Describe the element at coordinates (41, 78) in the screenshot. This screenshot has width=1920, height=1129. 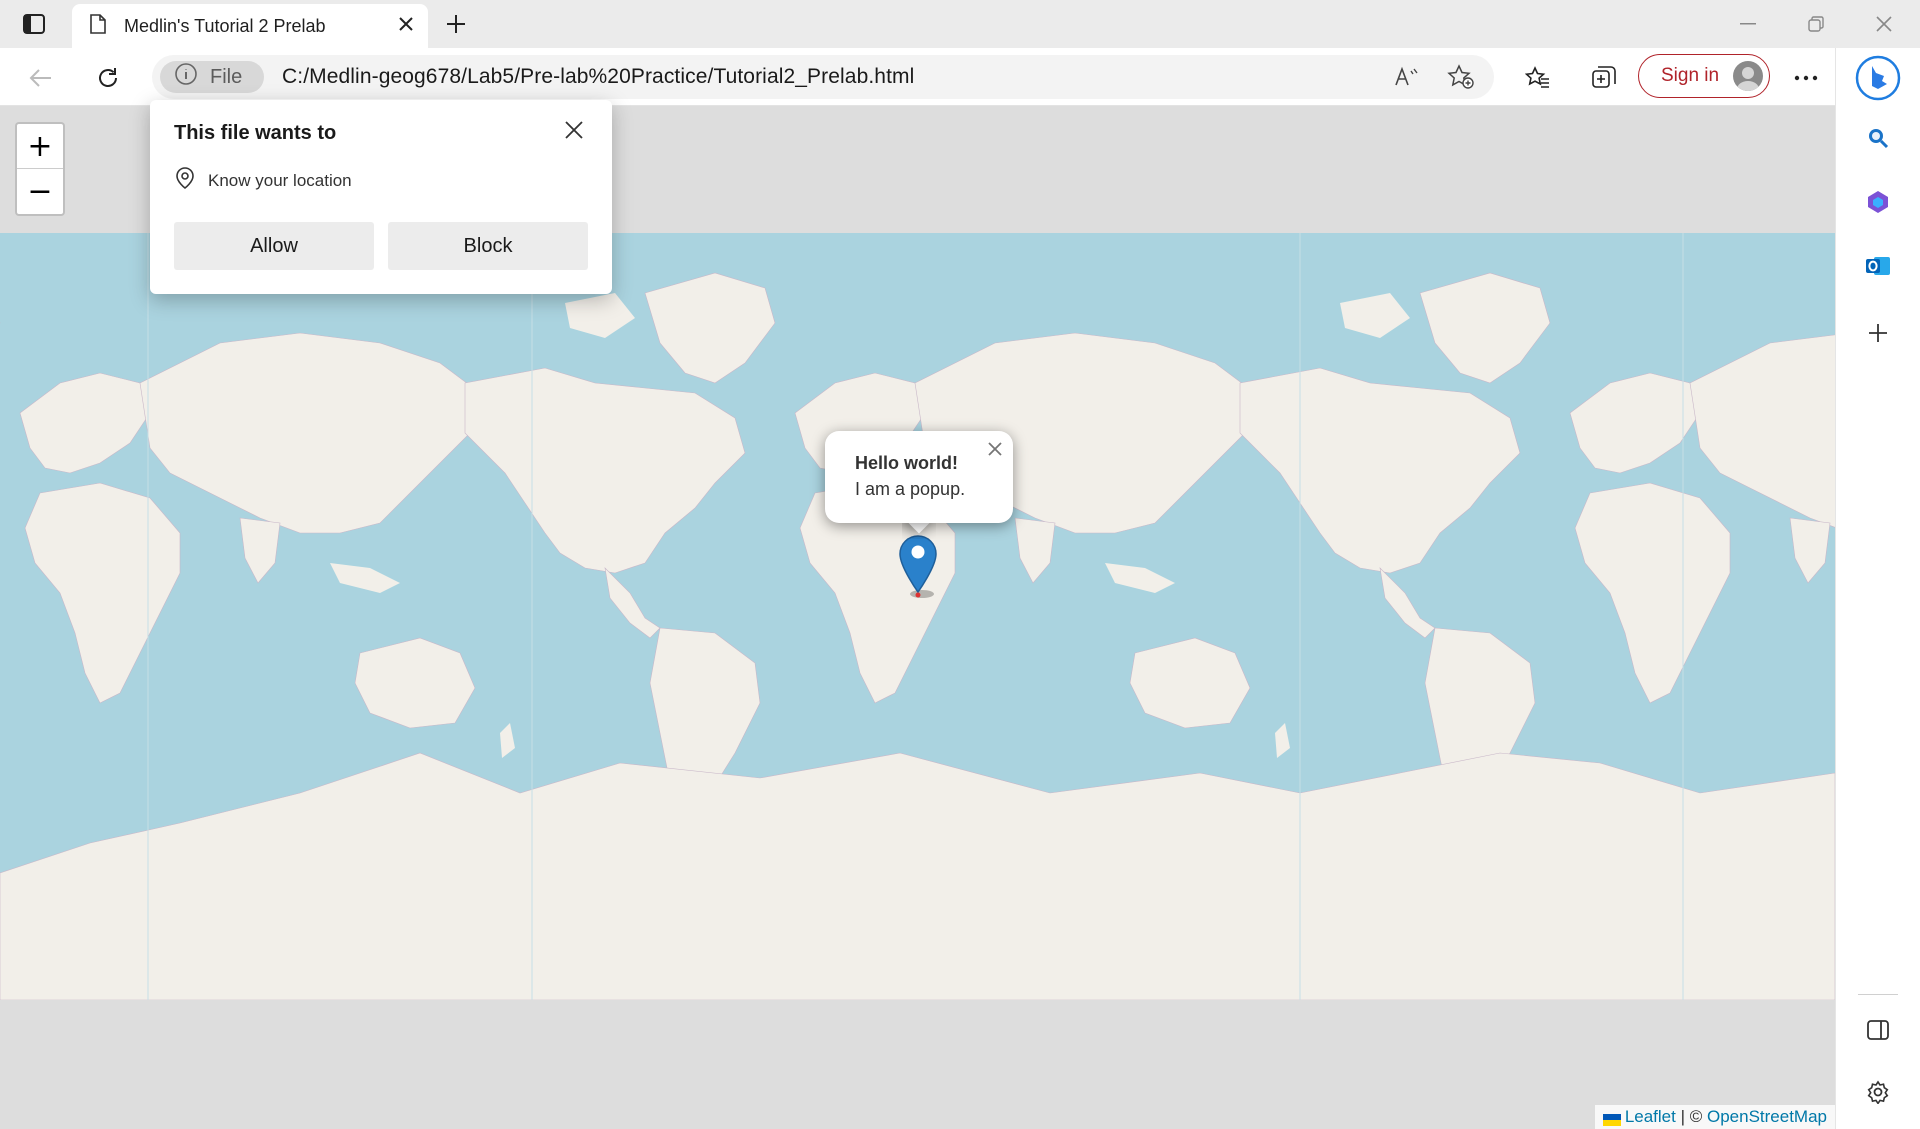
I see `back-arrow-icon` at that location.